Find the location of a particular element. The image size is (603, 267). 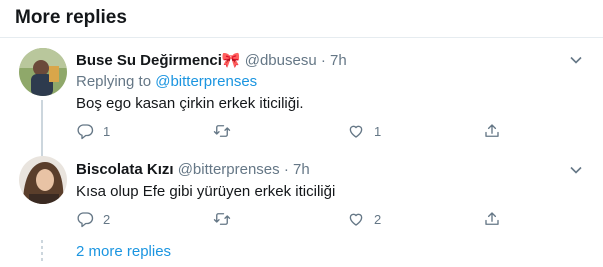

more-replies-link: 2 more replies is located at coordinates (123, 251).